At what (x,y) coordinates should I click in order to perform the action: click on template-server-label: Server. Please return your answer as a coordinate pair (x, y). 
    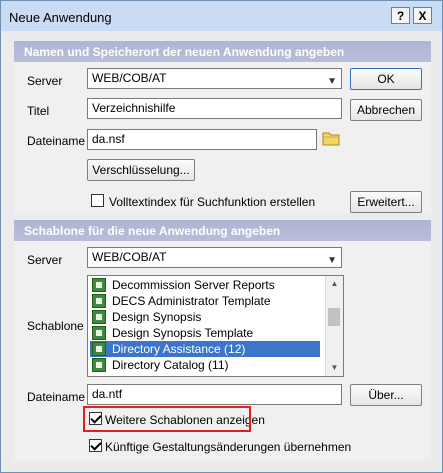
    Looking at the image, I should click on (45, 260).